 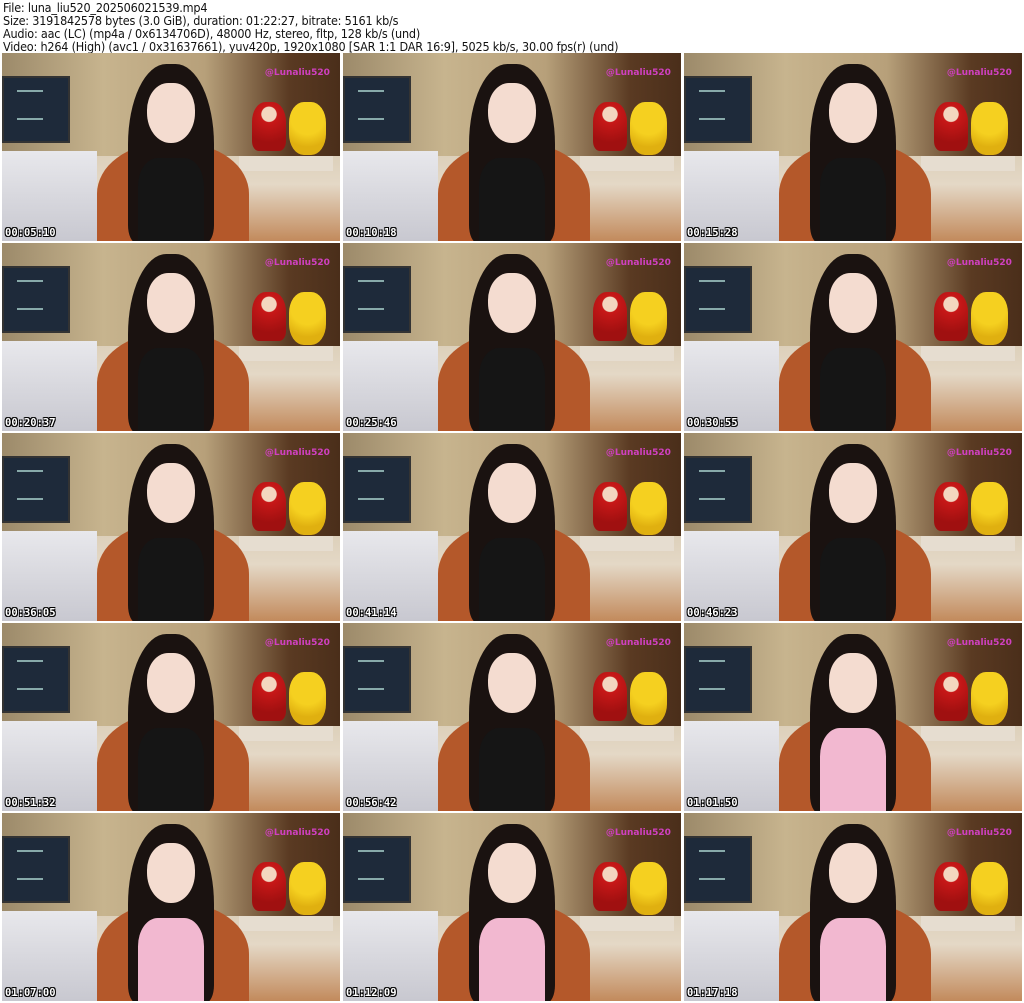 I want to click on timestamp: 00:15:28, so click(x=712, y=233).